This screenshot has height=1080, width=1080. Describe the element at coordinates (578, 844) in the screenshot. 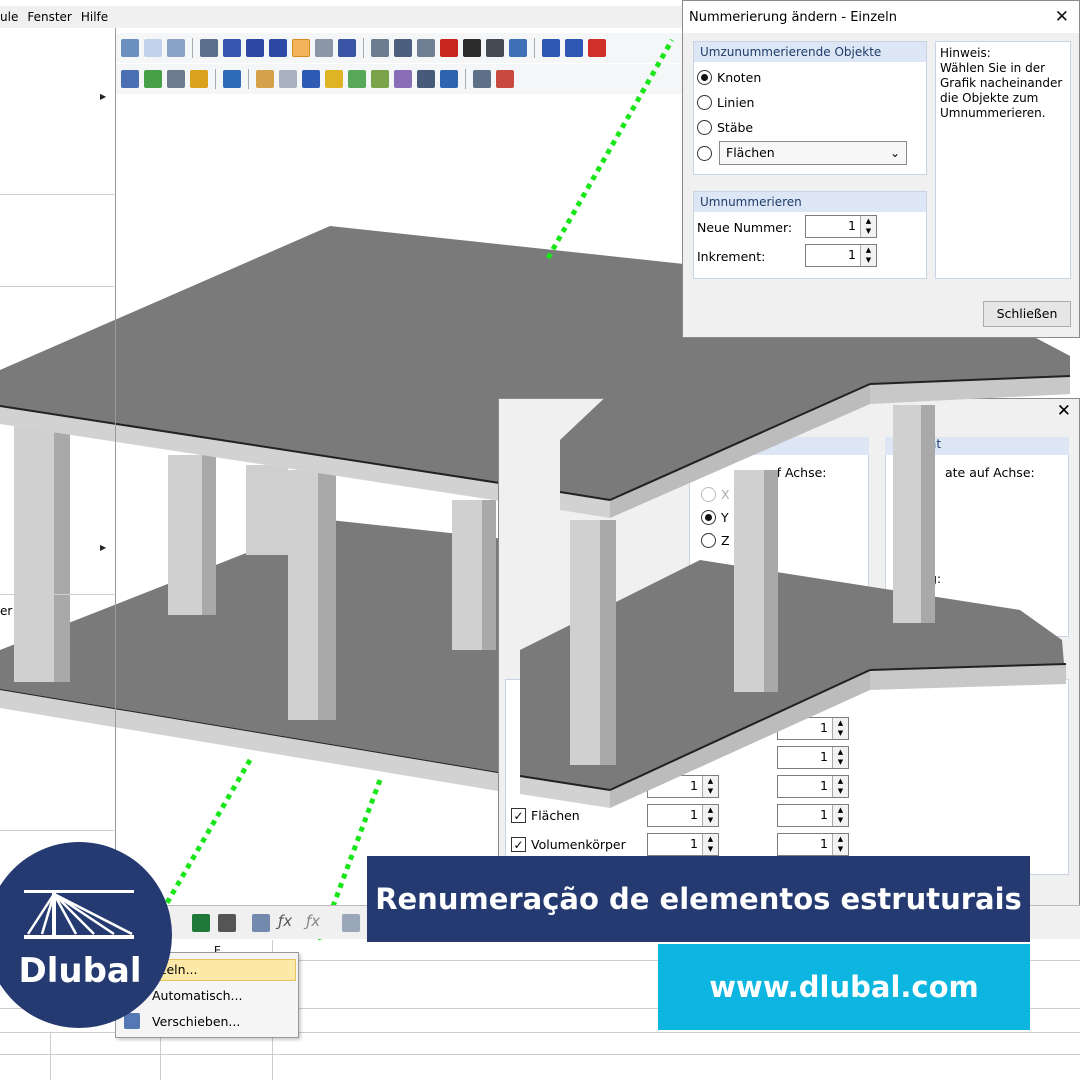

I see `solids-label: Volumenkörper` at that location.